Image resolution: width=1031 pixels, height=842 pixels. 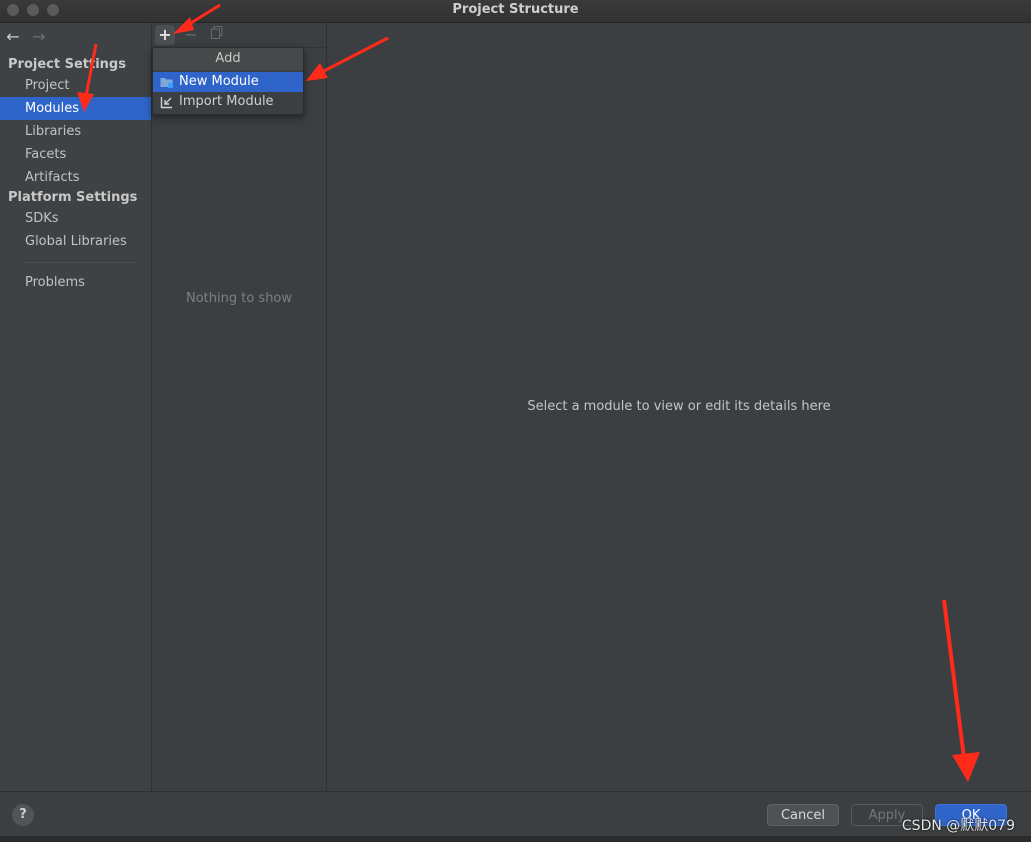 What do you see at coordinates (47, 85) in the screenshot?
I see `sidebar-item-label: Project` at bounding box center [47, 85].